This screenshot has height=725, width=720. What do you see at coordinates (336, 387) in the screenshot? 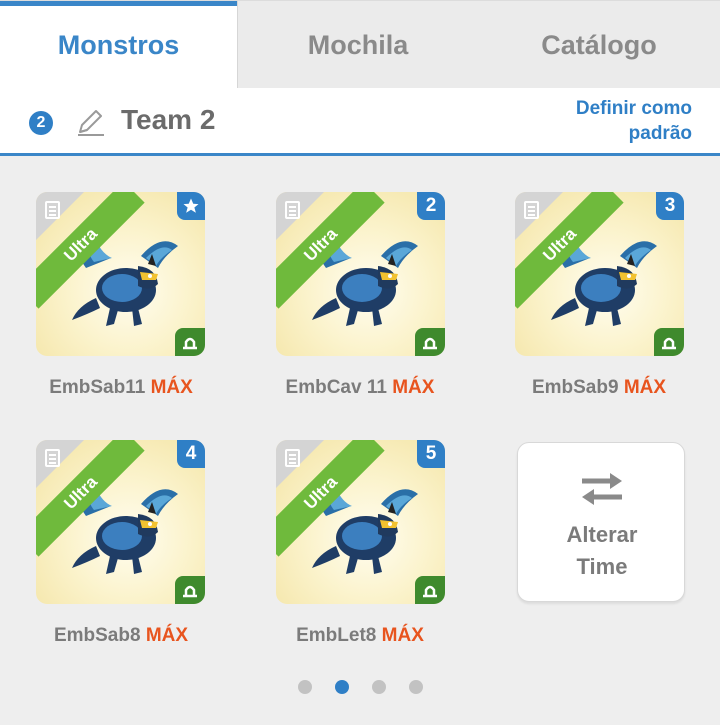
I see `monster-name: EmbCav 11` at bounding box center [336, 387].